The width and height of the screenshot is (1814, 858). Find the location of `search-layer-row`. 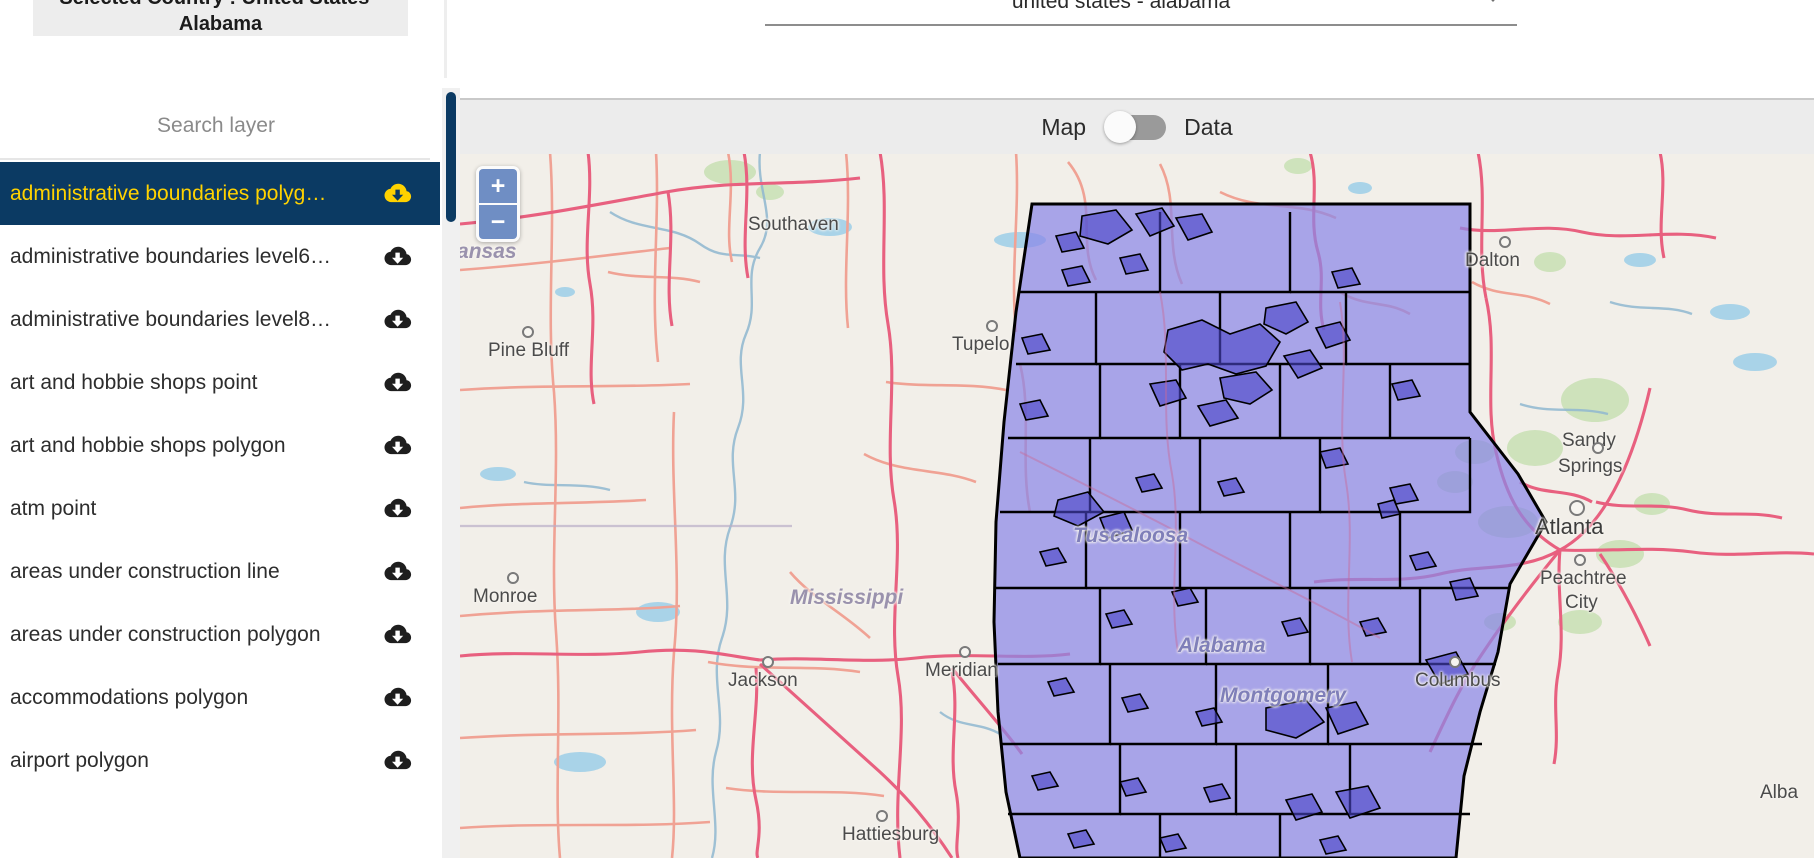

search-layer-row is located at coordinates (220, 129).